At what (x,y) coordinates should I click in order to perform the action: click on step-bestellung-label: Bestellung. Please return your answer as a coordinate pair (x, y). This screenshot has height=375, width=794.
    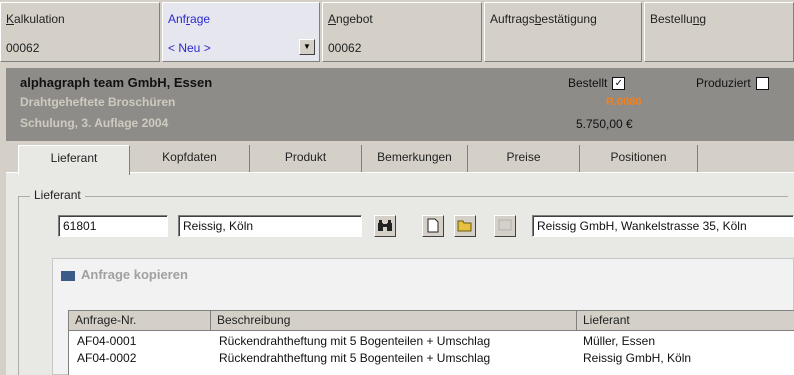
    Looking at the image, I should click on (678, 19).